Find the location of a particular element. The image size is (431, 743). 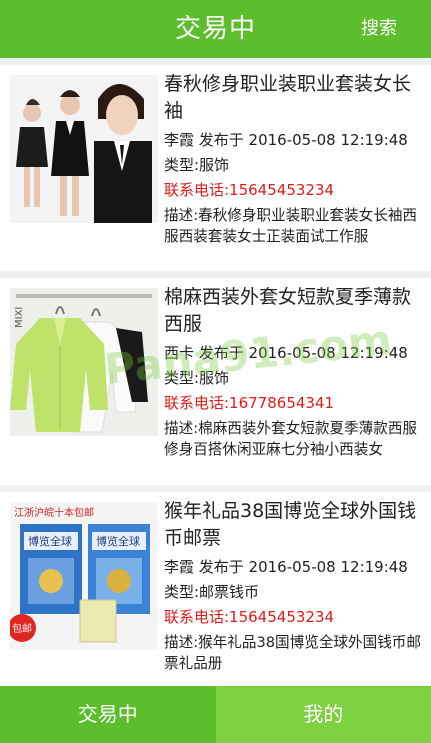

tab-mine: 我的 is located at coordinates (323, 714).